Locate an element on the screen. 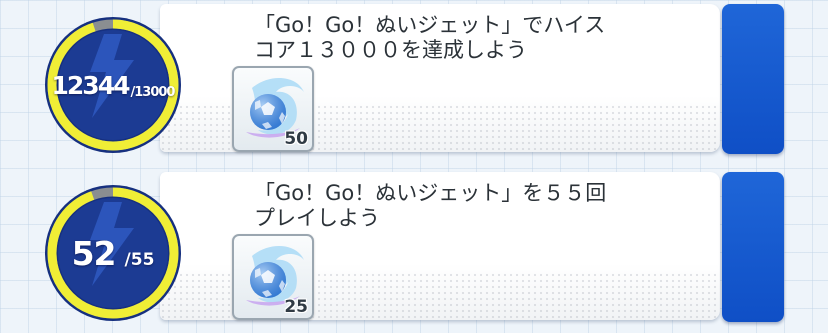 The image size is (828, 333). mission-description-line: コア１３０００を達成しよう is located at coordinates (390, 50).